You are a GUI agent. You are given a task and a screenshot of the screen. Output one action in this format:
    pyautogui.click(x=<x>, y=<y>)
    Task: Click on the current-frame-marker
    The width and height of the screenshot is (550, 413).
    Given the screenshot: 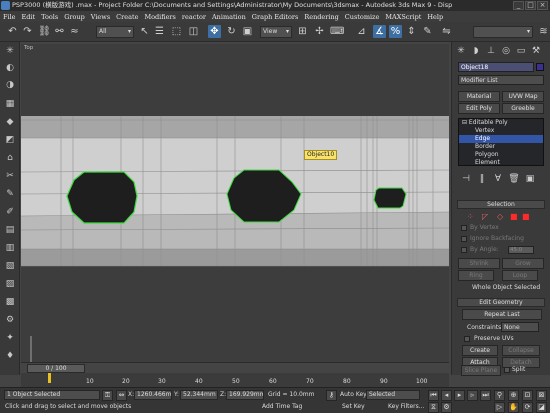 What is the action you would take?
    pyautogui.click(x=49, y=378)
    